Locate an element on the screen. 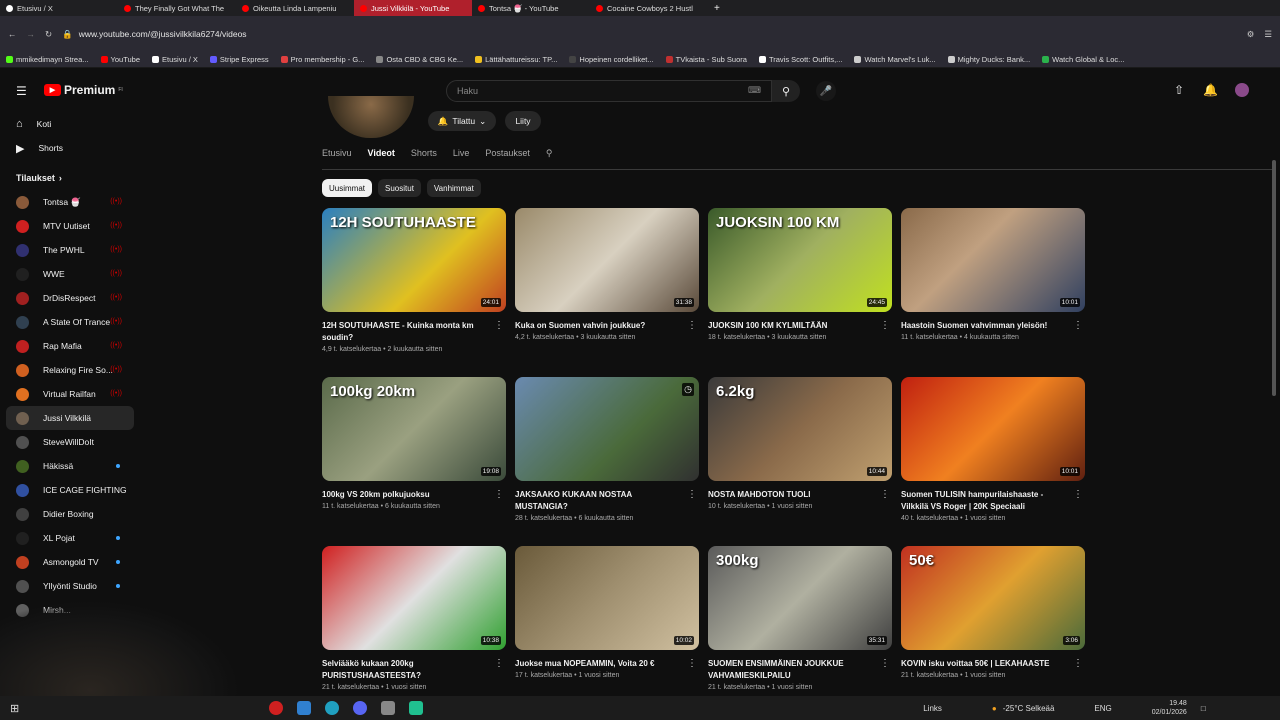  browser-tab: Etusivu / X is located at coordinates (59, 8).